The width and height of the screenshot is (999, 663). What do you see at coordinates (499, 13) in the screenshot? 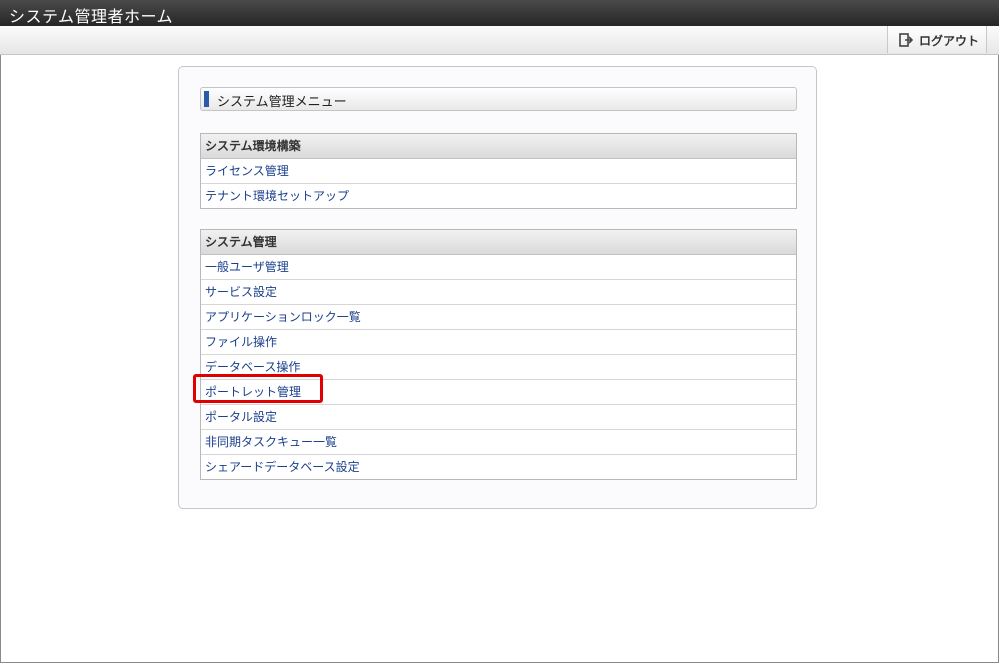
I see `title-bar: システム管理者ホーム` at bounding box center [499, 13].